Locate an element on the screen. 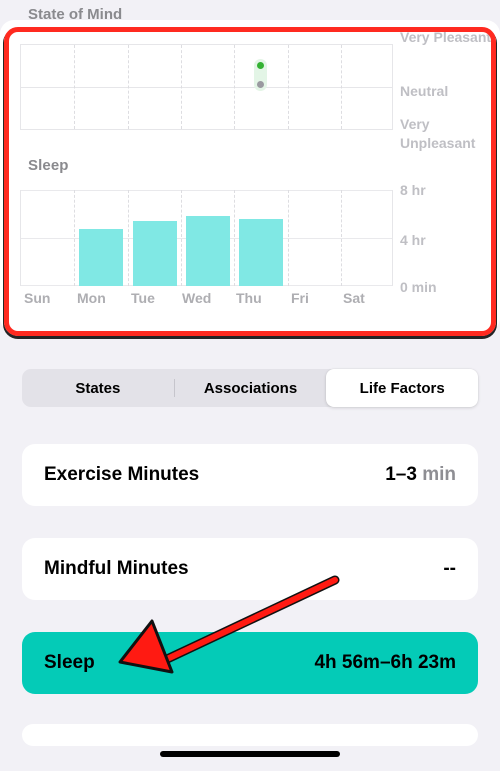 The width and height of the screenshot is (500, 771). factor-label: Exercise Minutes is located at coordinates (122, 474).